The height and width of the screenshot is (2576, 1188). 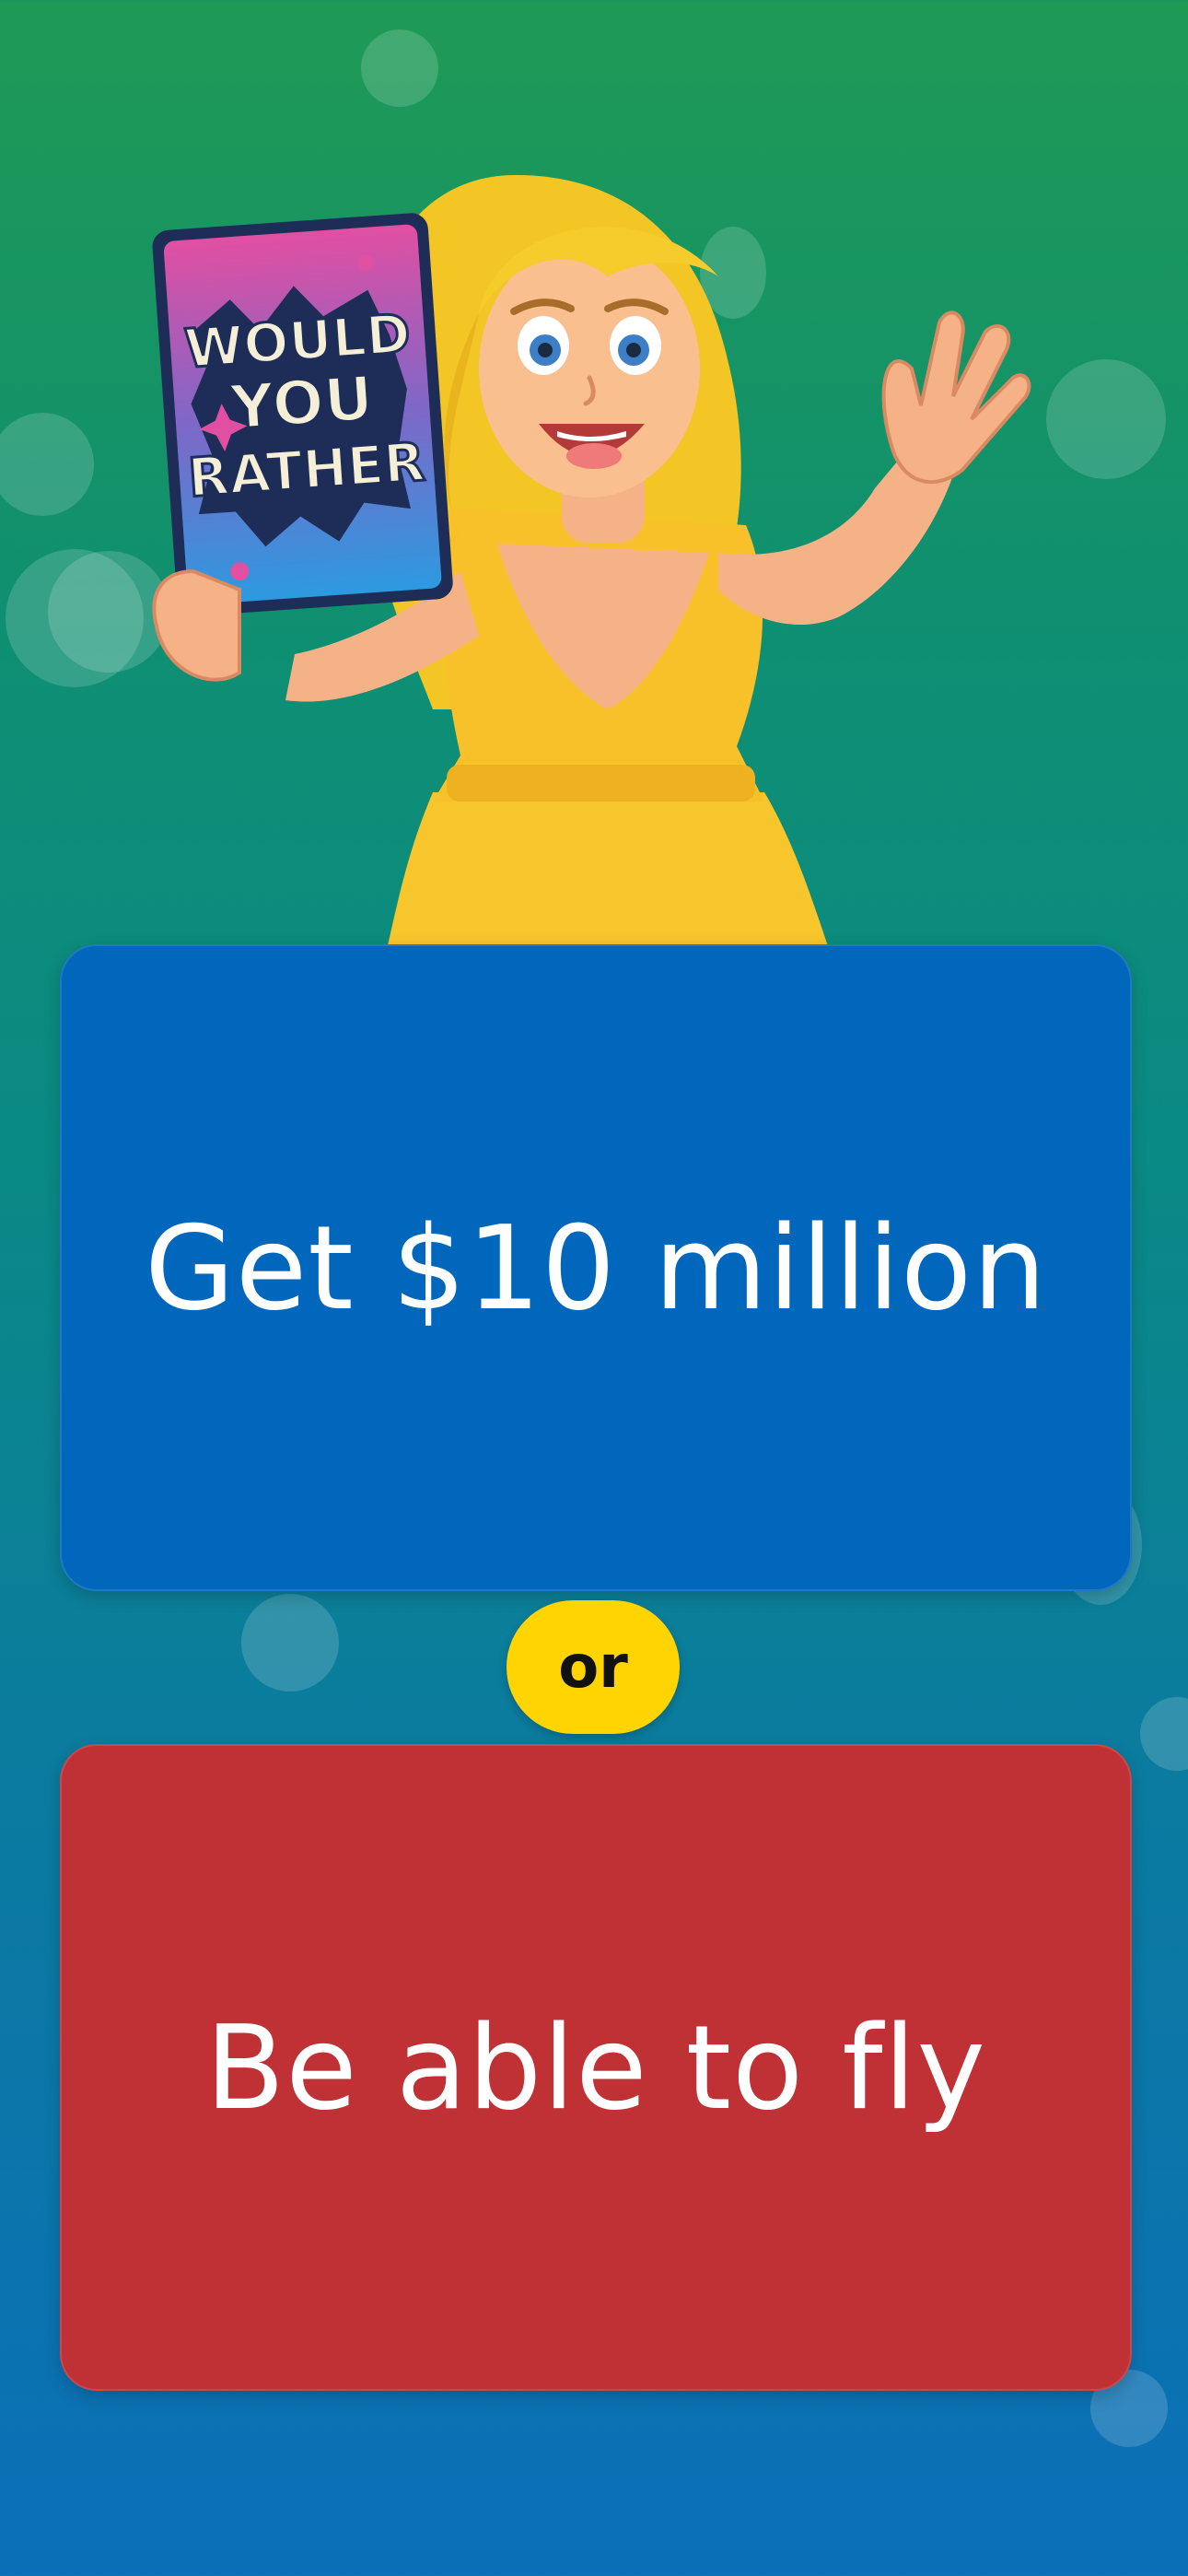 I want to click on option-b-label: Be able to fly, so click(x=595, y=2067).